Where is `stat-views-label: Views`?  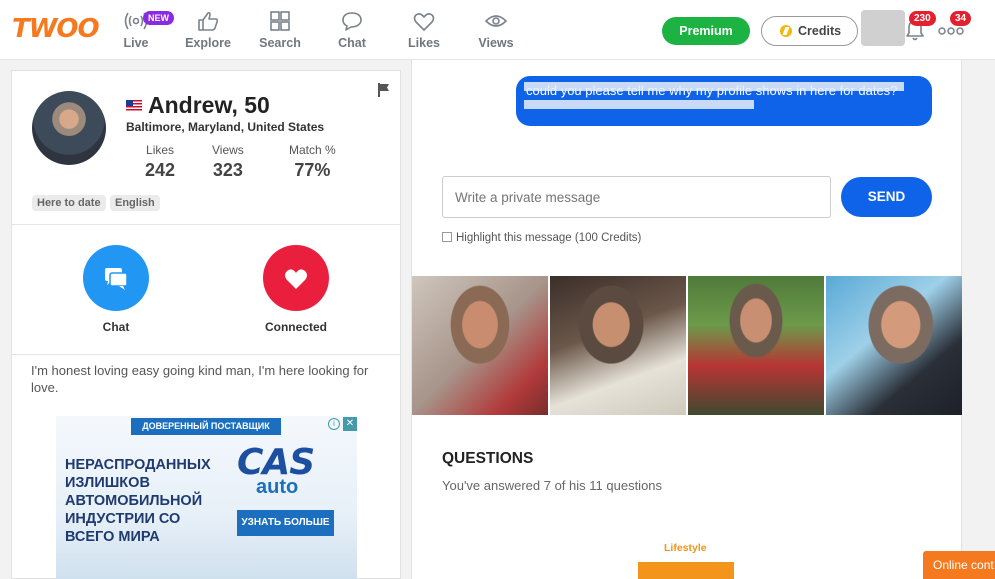 stat-views-label: Views is located at coordinates (228, 150).